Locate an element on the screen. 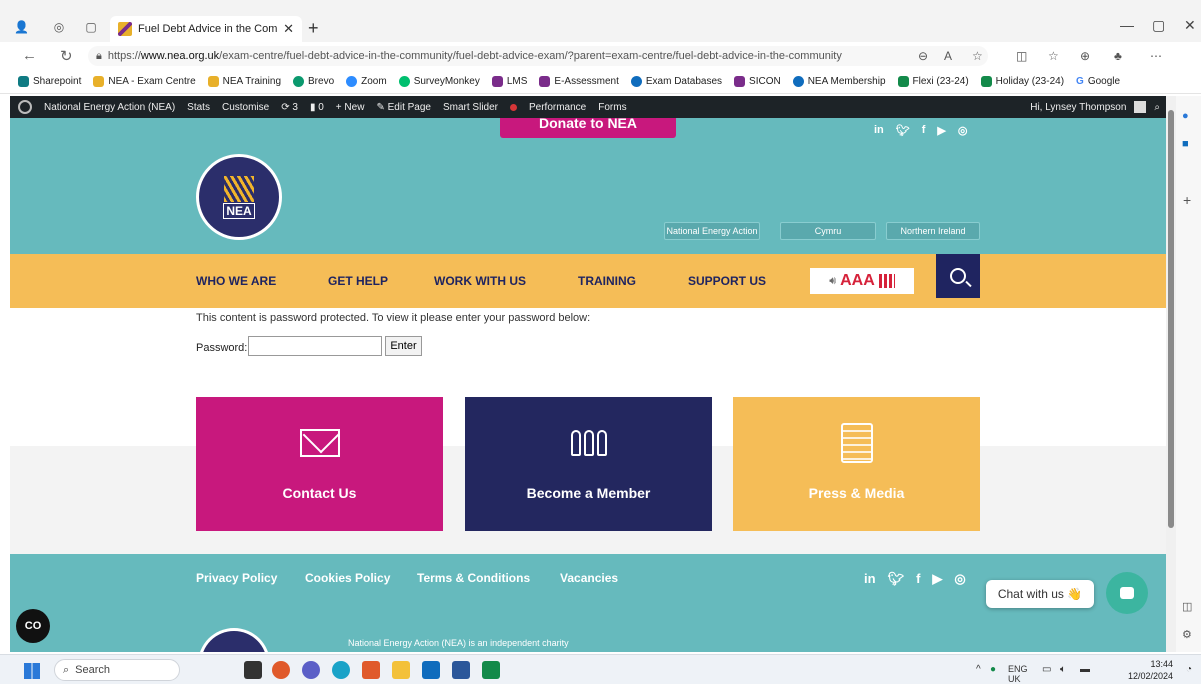 This screenshot has height=684, width=1201. outlook-icon: ■ is located at coordinates (1185, 144).